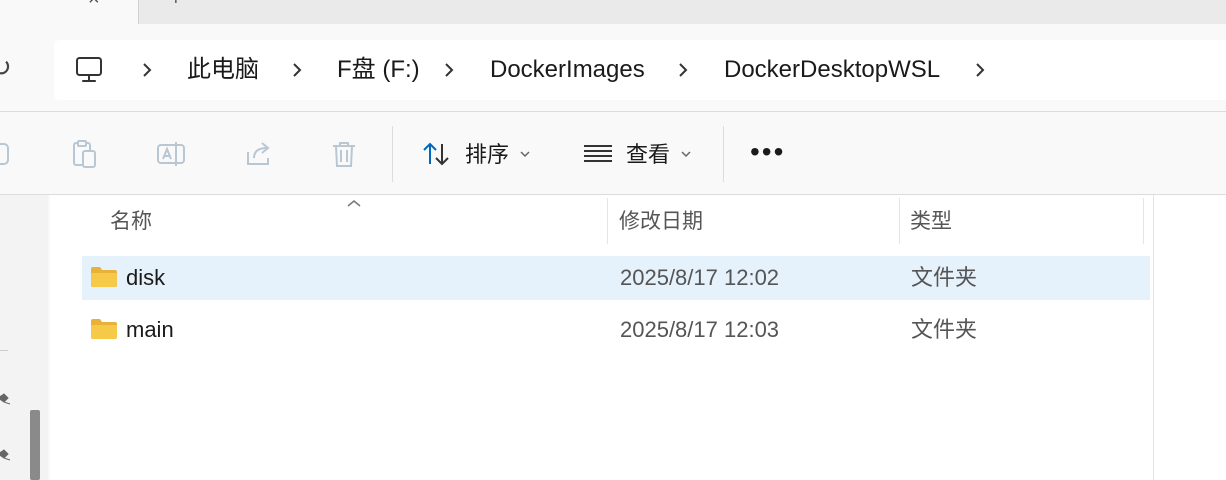 The height and width of the screenshot is (480, 1226). Describe the element at coordinates (176, 5) in the screenshot. I see `new-tab-icon: +` at that location.